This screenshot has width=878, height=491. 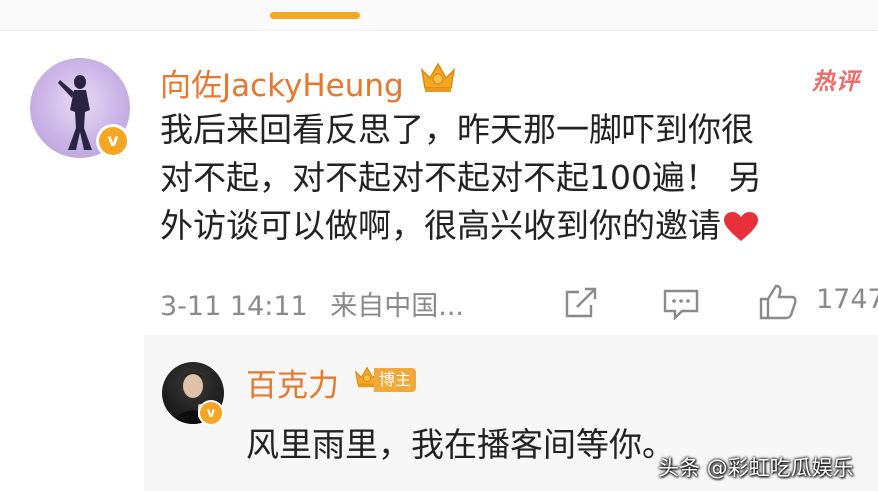 I want to click on comment-line-last: 外访谈可以做啊，很高兴收到你的邀请, so click(x=519, y=226).